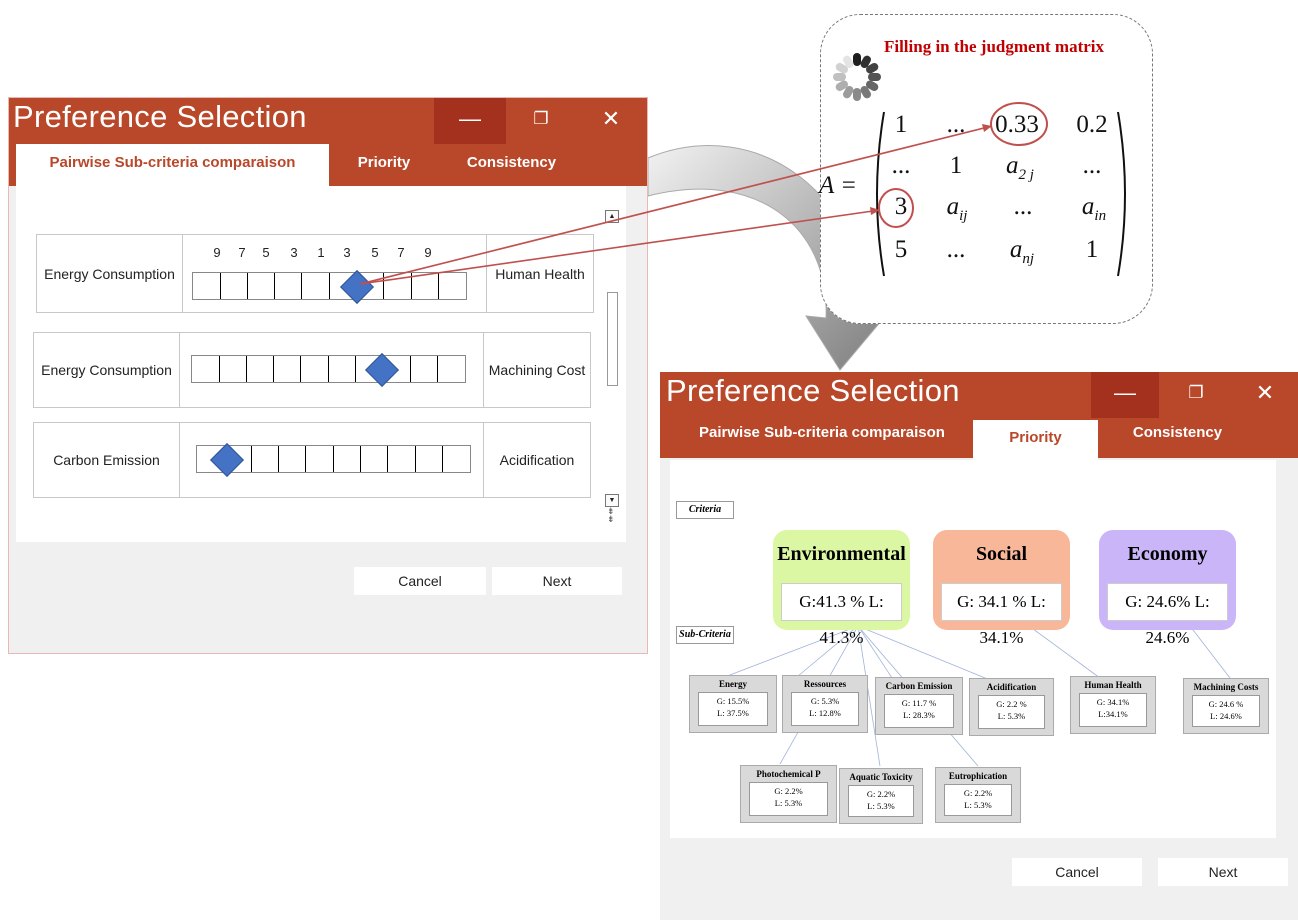 The height and width of the screenshot is (920, 1298). What do you see at coordinates (611, 515) in the screenshot?
I see `scroll-grip-icon: ⇟ ⇟` at bounding box center [611, 515].